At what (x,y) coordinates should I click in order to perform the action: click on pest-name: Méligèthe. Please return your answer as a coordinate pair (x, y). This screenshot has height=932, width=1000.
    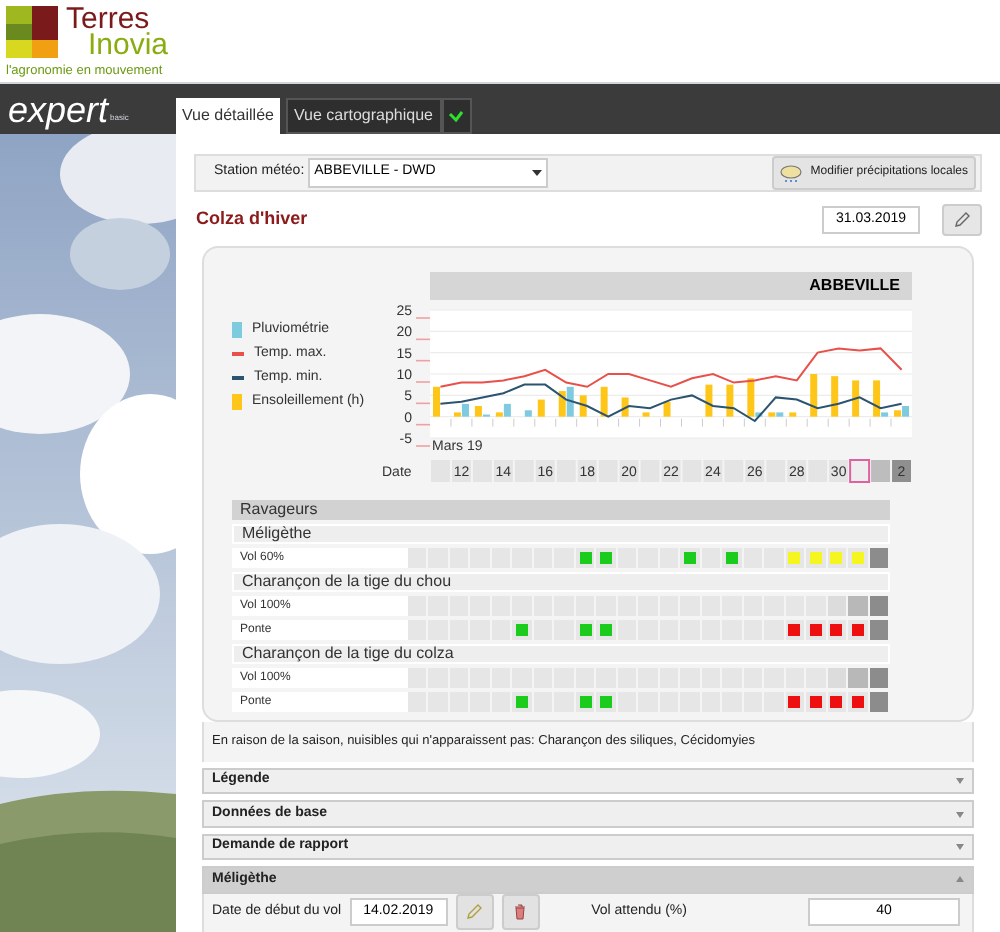
    Looking at the image, I should click on (561, 534).